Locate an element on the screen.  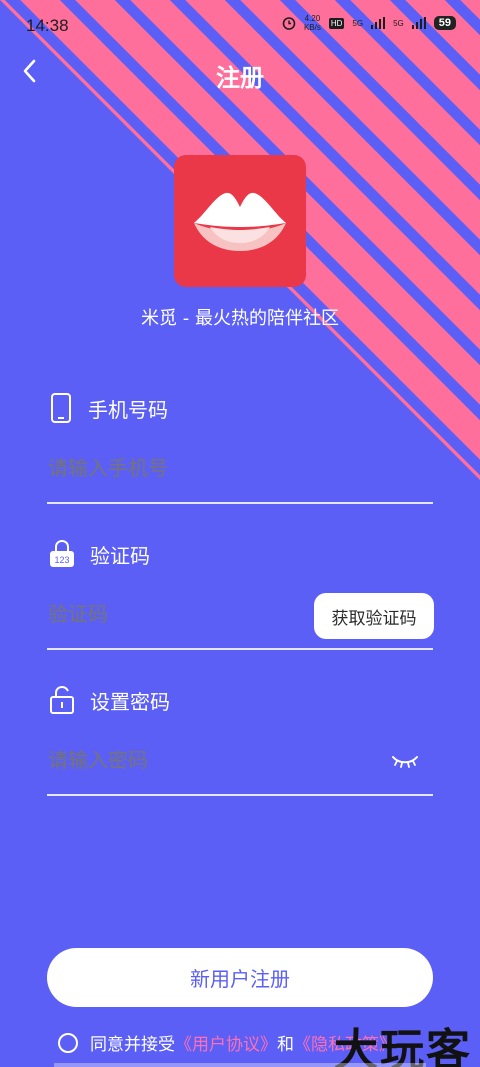
phone-label: 手机号码 is located at coordinates (128, 409).